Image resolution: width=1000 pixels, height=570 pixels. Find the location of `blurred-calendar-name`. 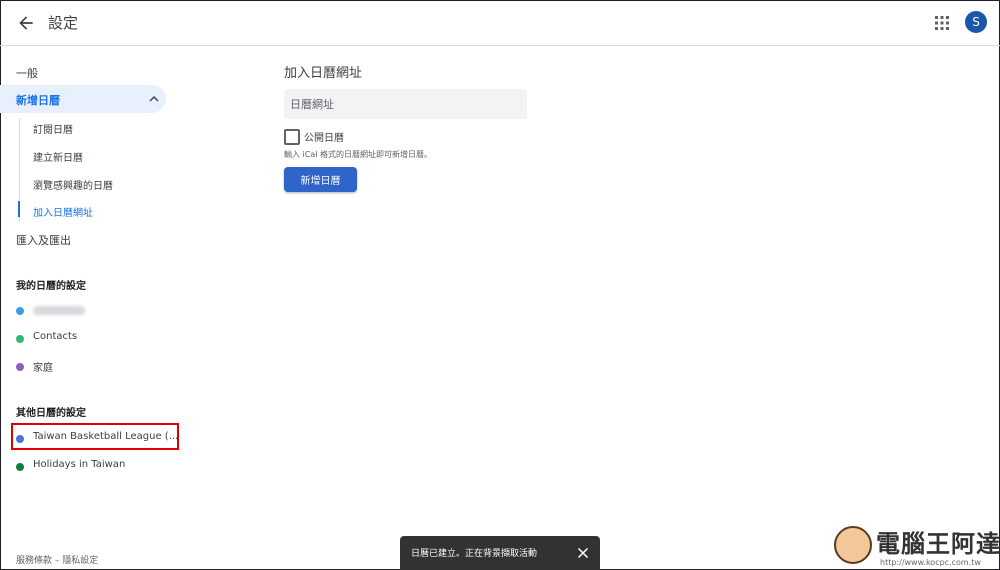

blurred-calendar-name is located at coordinates (59, 310).